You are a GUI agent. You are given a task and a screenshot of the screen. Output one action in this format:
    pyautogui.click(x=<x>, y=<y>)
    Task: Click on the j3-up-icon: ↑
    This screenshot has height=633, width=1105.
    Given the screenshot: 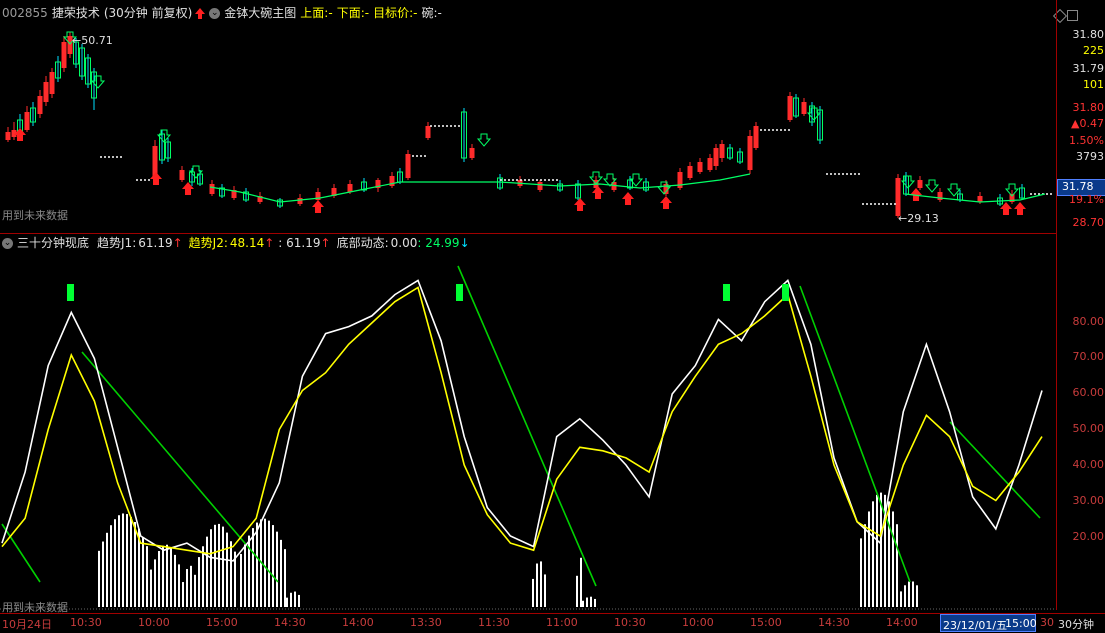 What is the action you would take?
    pyautogui.click(x=326, y=243)
    